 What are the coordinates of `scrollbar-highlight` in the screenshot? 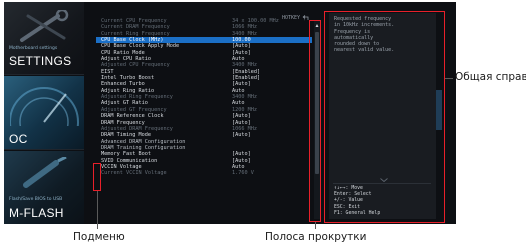 It's located at (315, 121).